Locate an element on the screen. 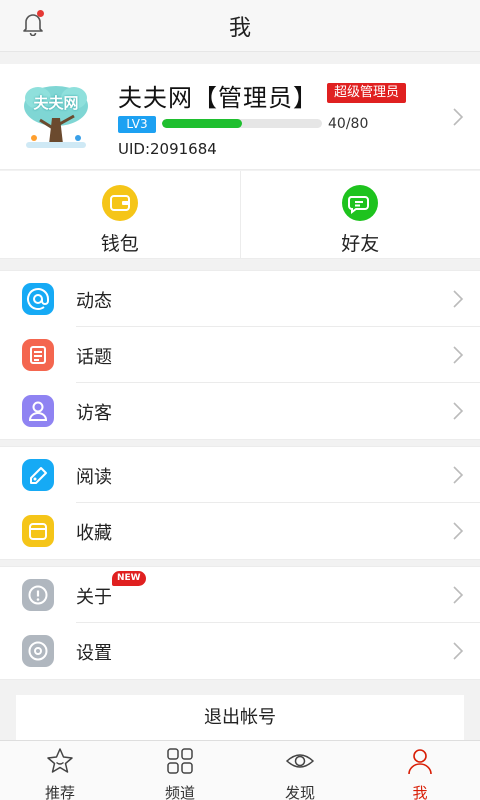 The height and width of the screenshot is (800, 480). chat-icon is located at coordinates (360, 203).